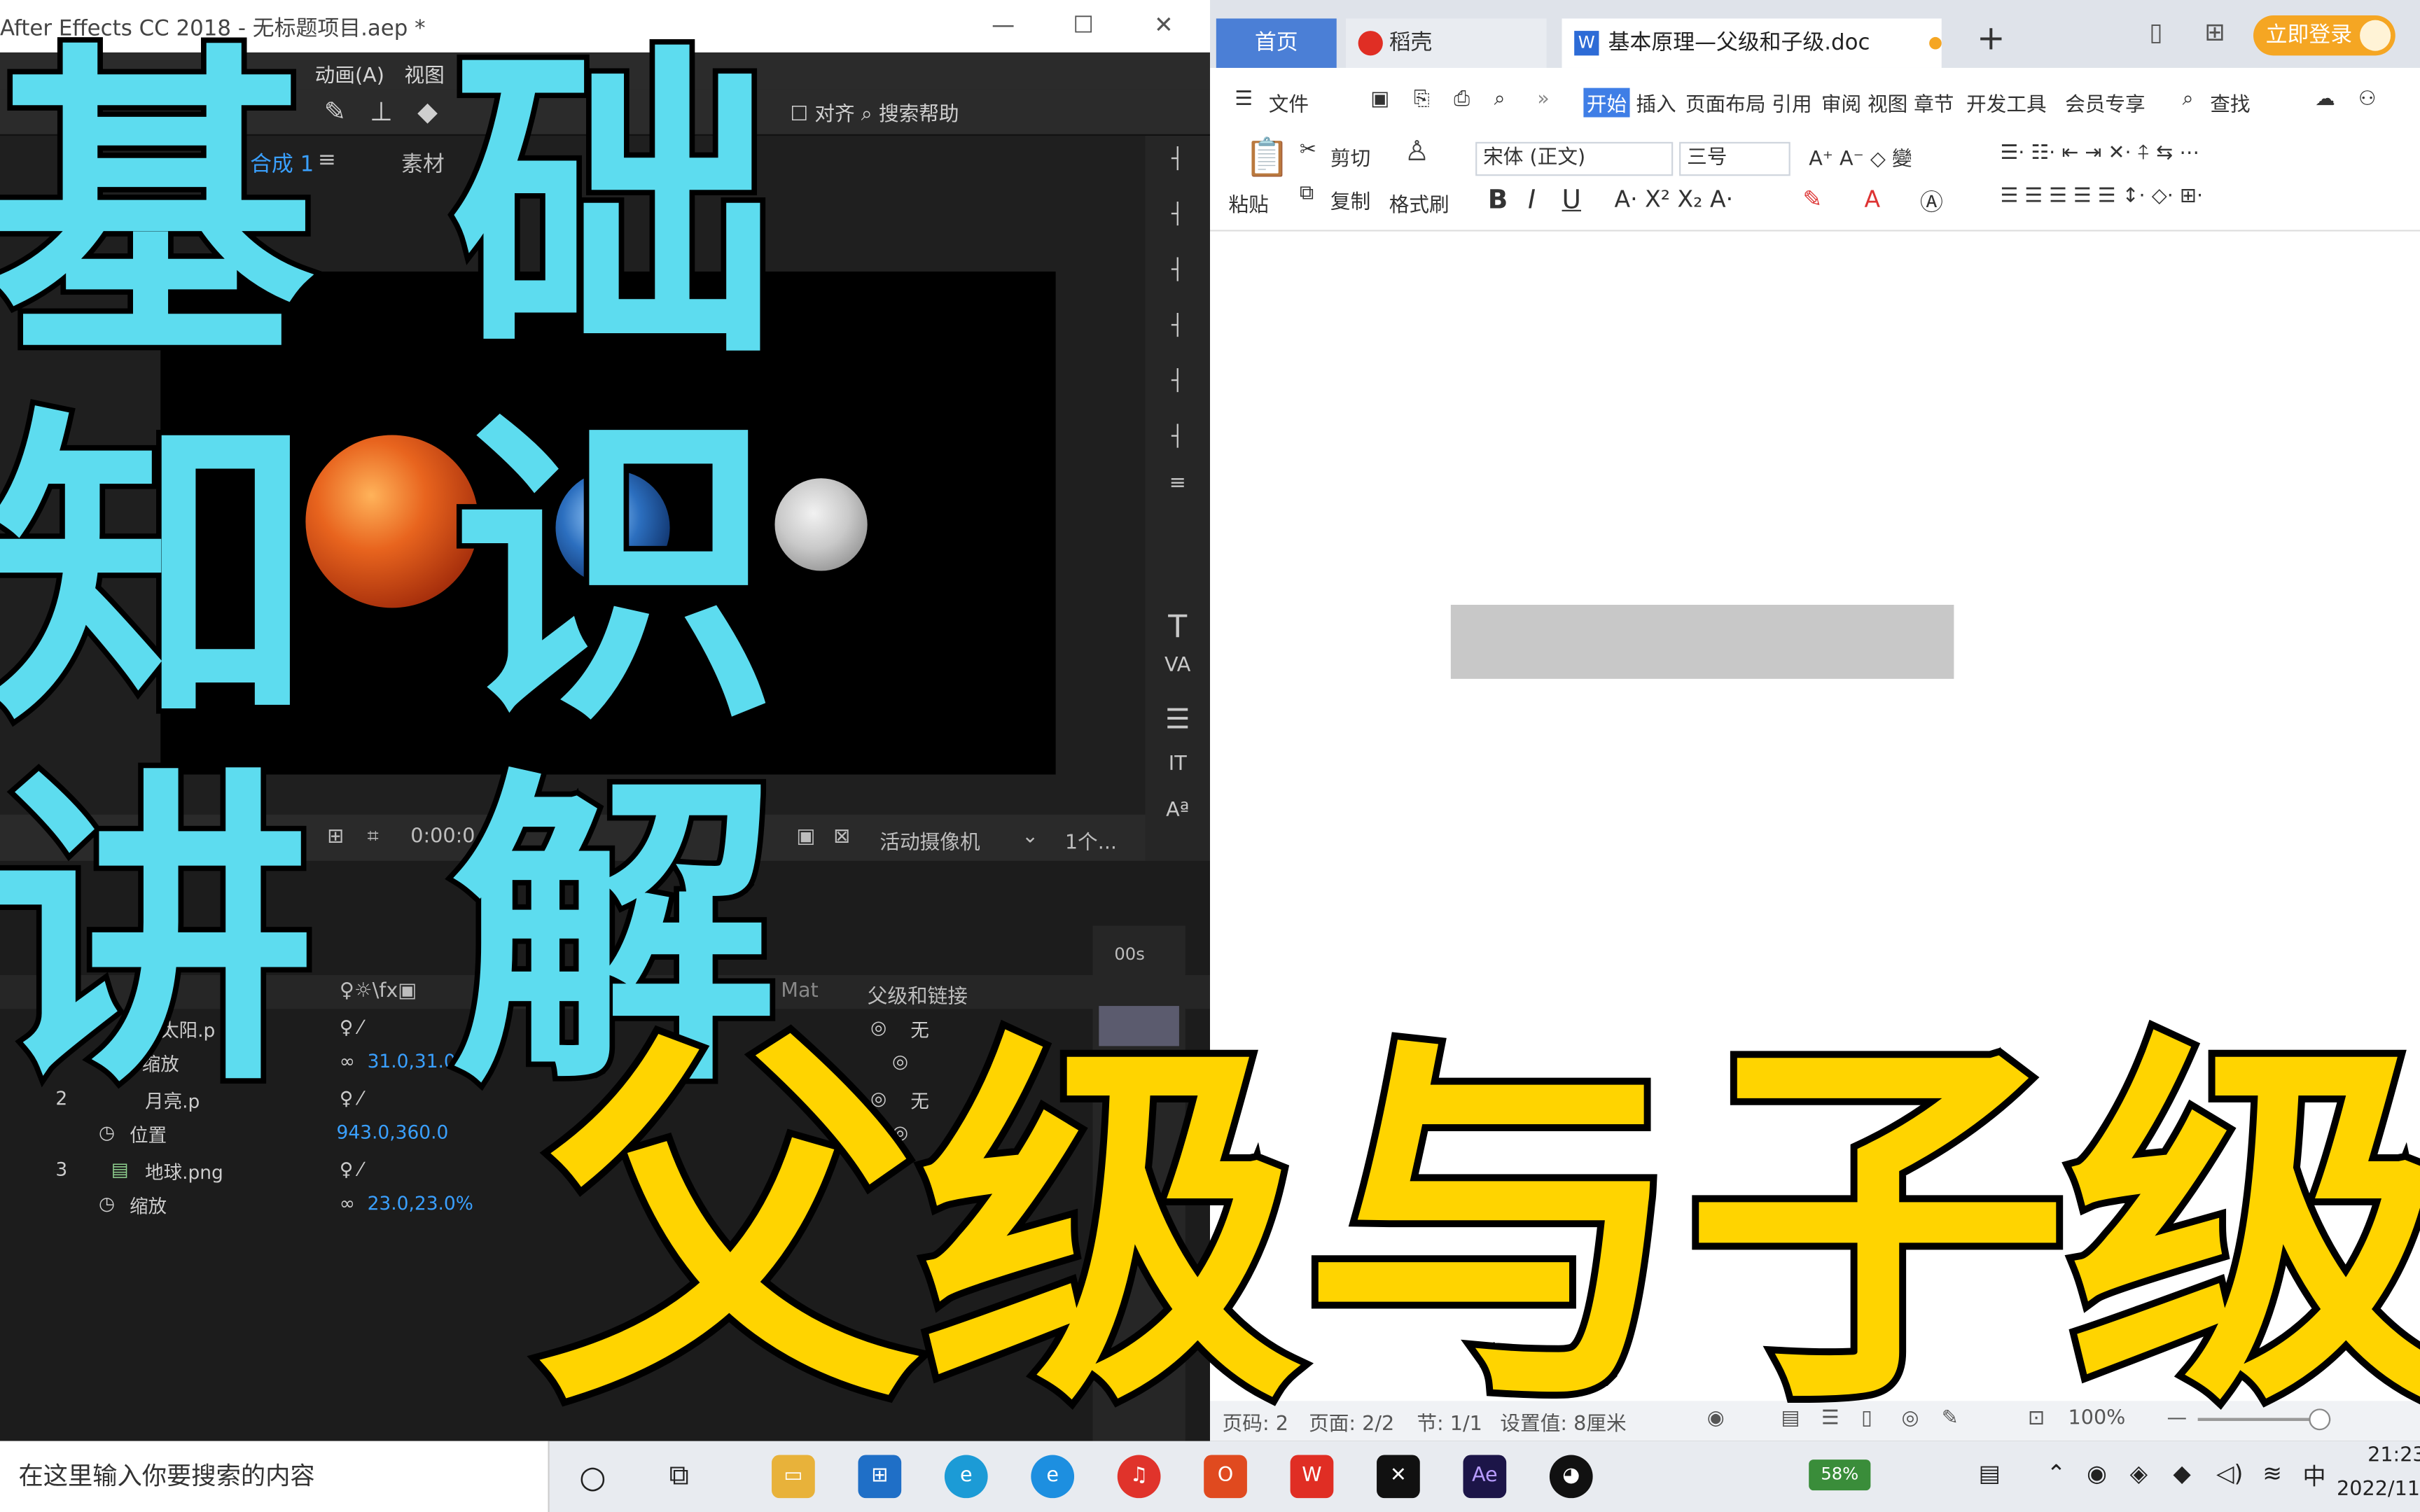  Describe the element at coordinates (2139, 1474) in the screenshot. I see `tray-app-icon: ◈` at that location.